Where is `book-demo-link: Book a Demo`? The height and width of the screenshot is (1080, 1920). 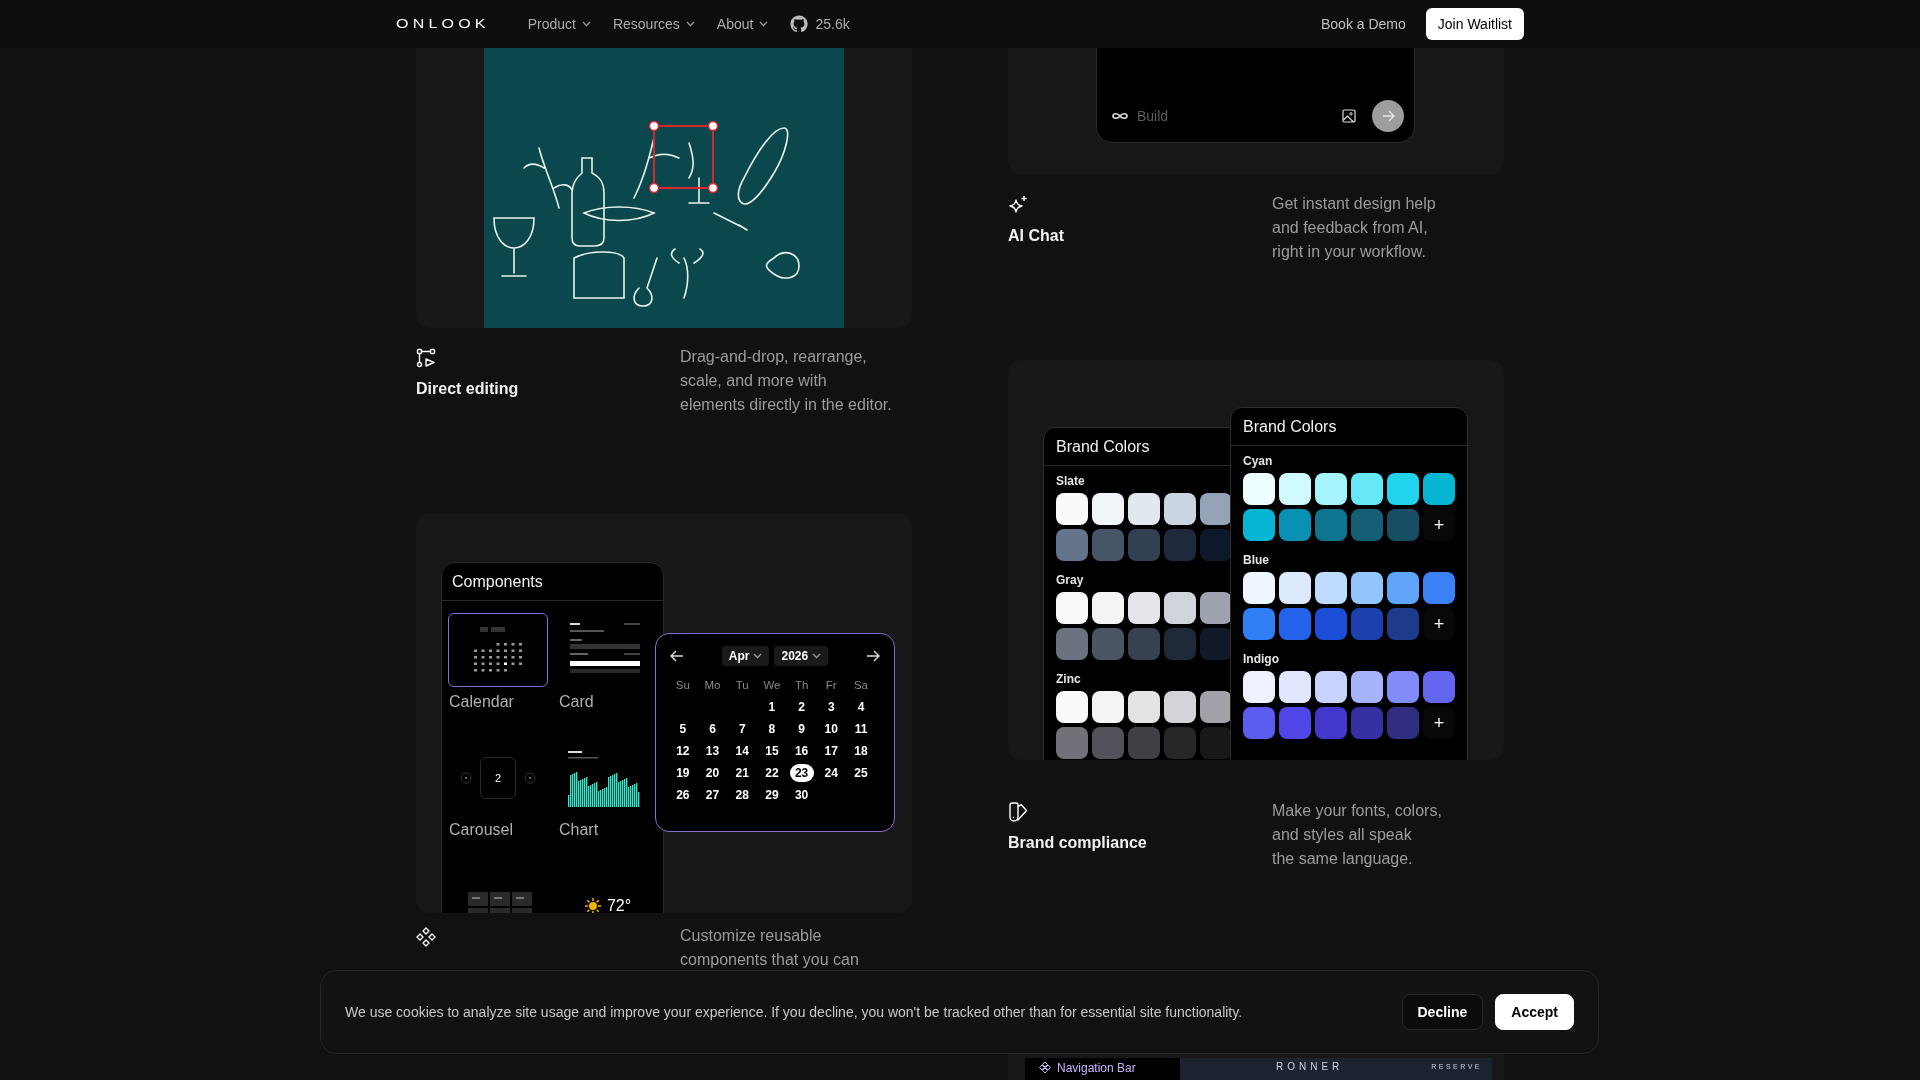 book-demo-link: Book a Demo is located at coordinates (1363, 24).